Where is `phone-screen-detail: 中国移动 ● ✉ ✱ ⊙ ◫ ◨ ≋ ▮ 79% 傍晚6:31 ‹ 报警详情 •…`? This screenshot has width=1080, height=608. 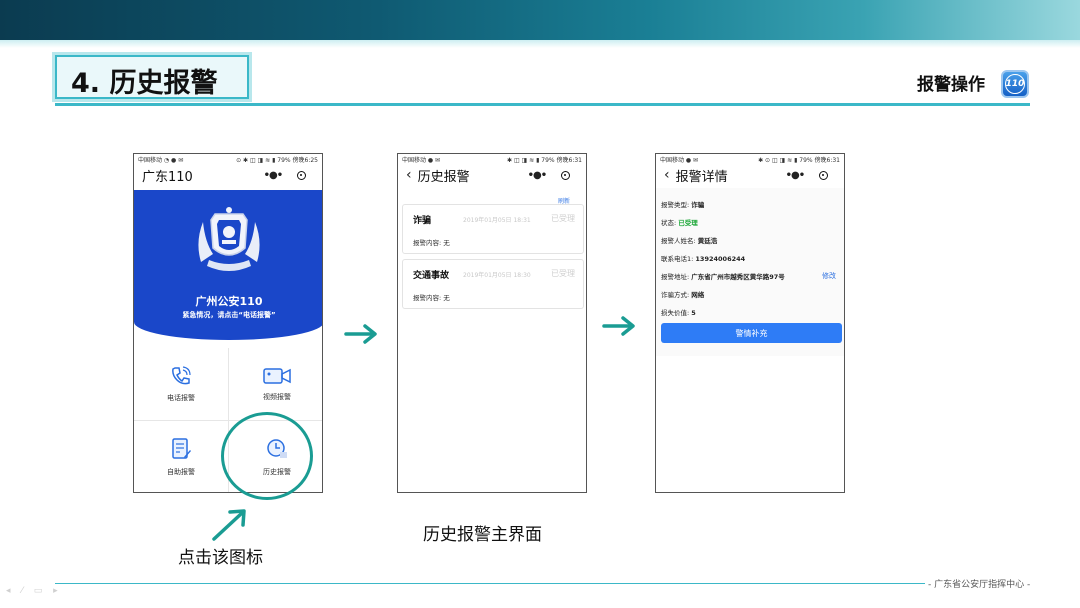 phone-screen-detail: 中国移动 ● ✉ ✱ ⊙ ◫ ◨ ≋ ▮ 79% 傍晚6:31 ‹ 报警详情 •… is located at coordinates (750, 323).